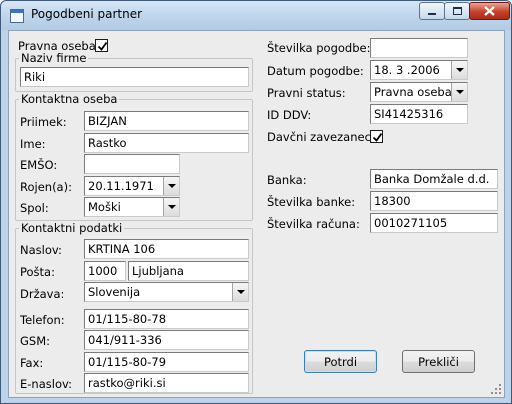 This screenshot has height=404, width=512. Describe the element at coordinates (43, 122) in the screenshot. I see `surname-label: Priimek:` at that location.